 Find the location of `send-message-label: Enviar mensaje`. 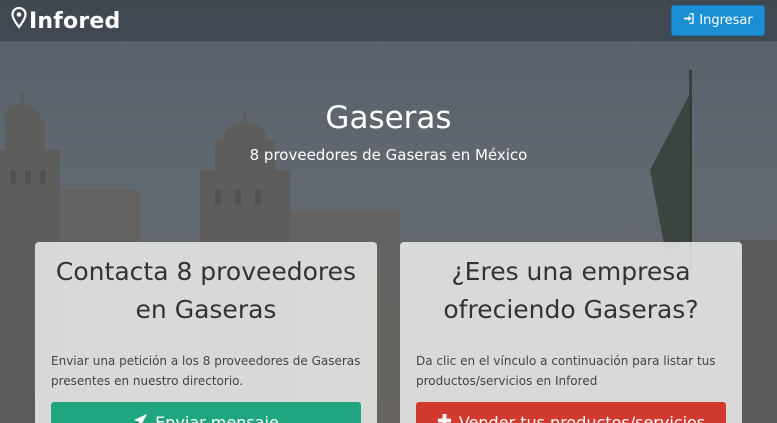

send-message-label: Enviar mensaje is located at coordinates (217, 417).